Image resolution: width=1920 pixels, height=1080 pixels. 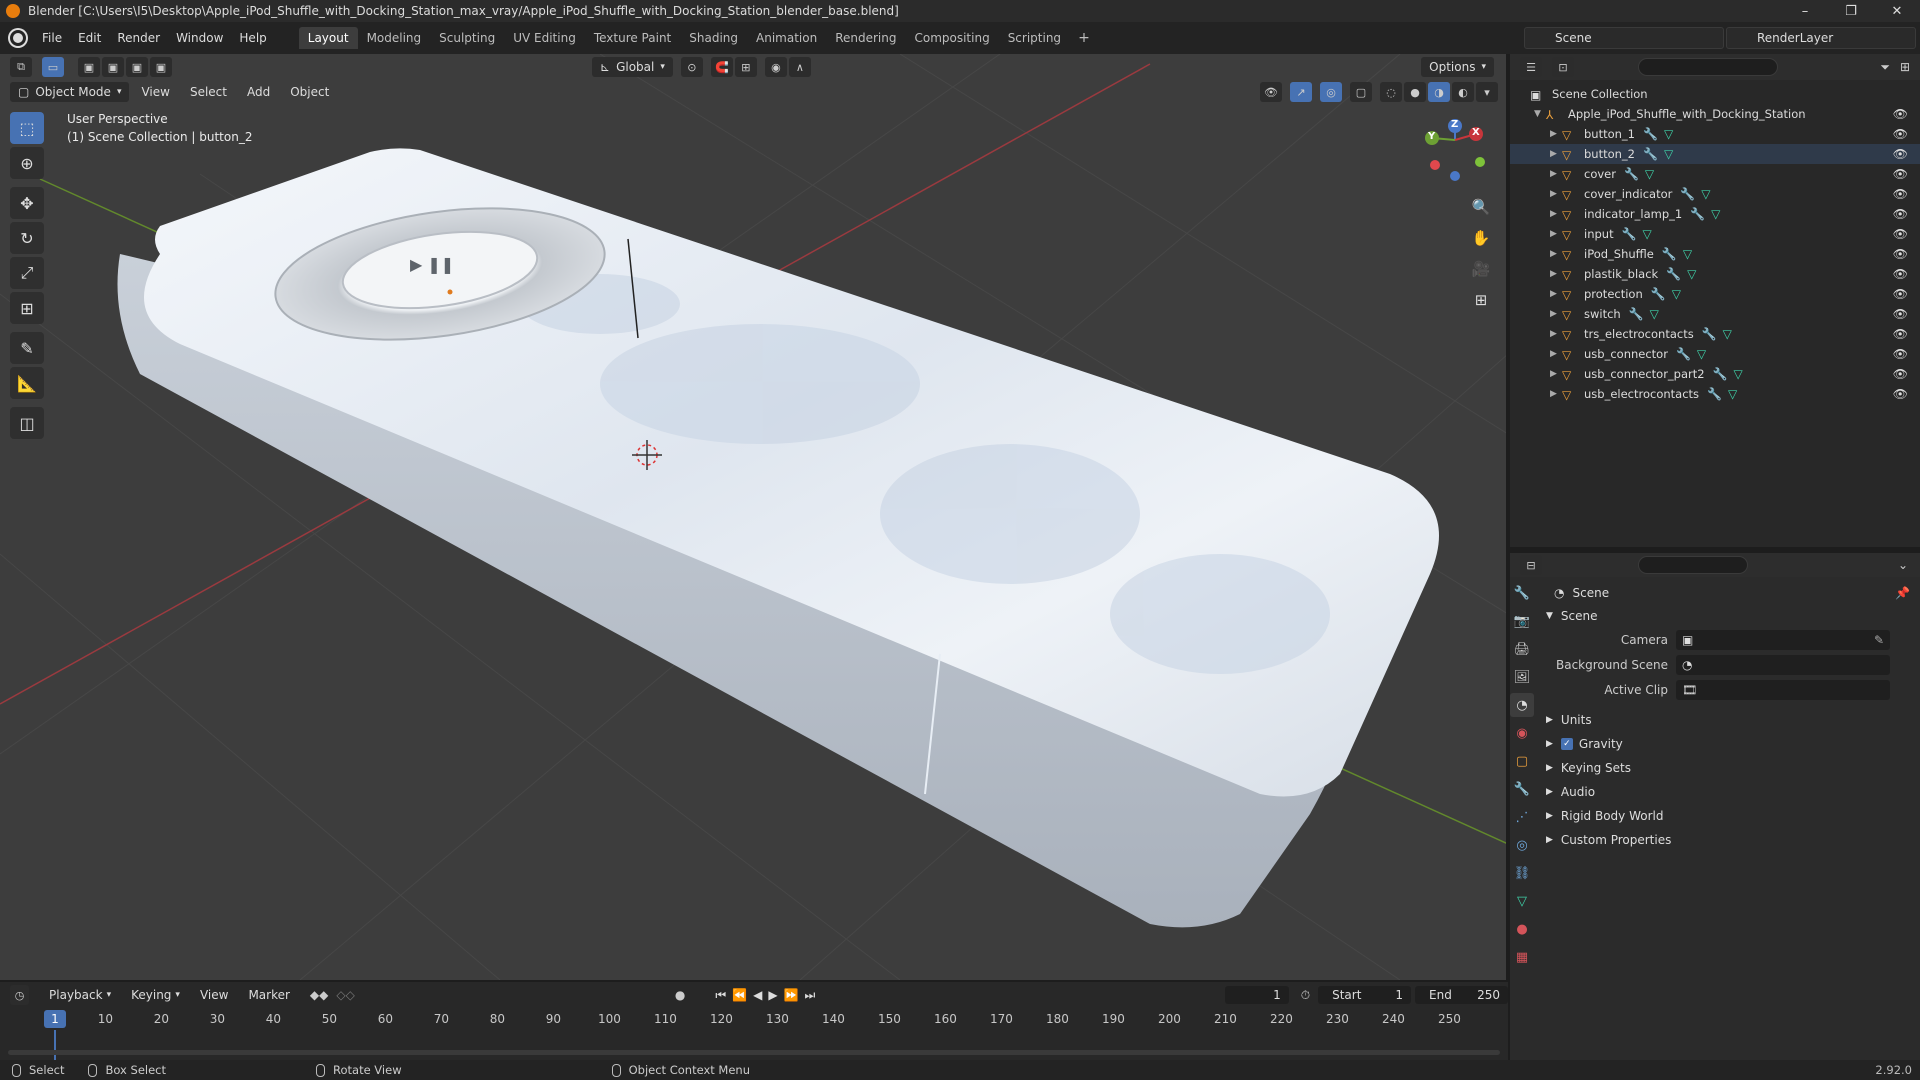 I want to click on playback-menu: Playback ▾, so click(x=80, y=995).